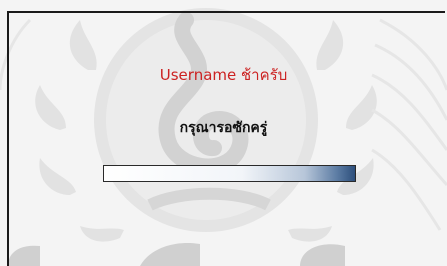 The height and width of the screenshot is (266, 447). What do you see at coordinates (223, 75) in the screenshot?
I see `dialog-title: Username ช้าครับ` at bounding box center [223, 75].